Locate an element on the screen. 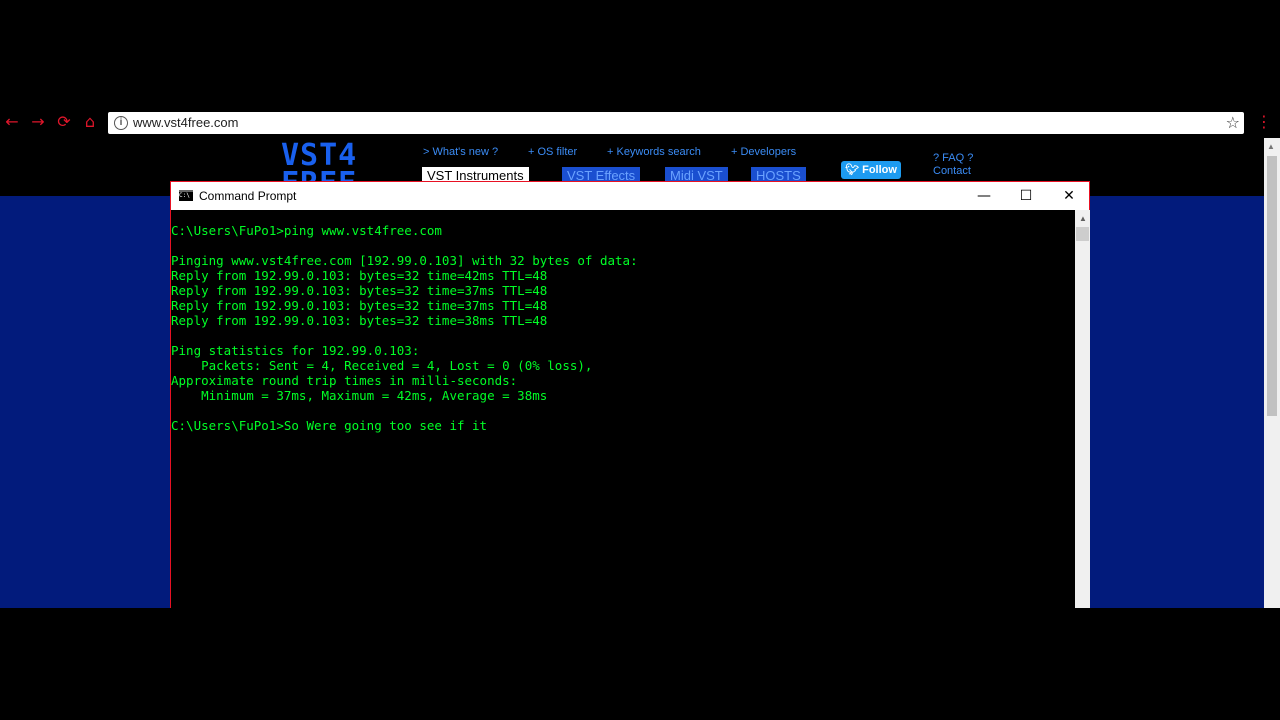 The image size is (1280, 720). cmd-title: Command Prompt is located at coordinates (248, 196).